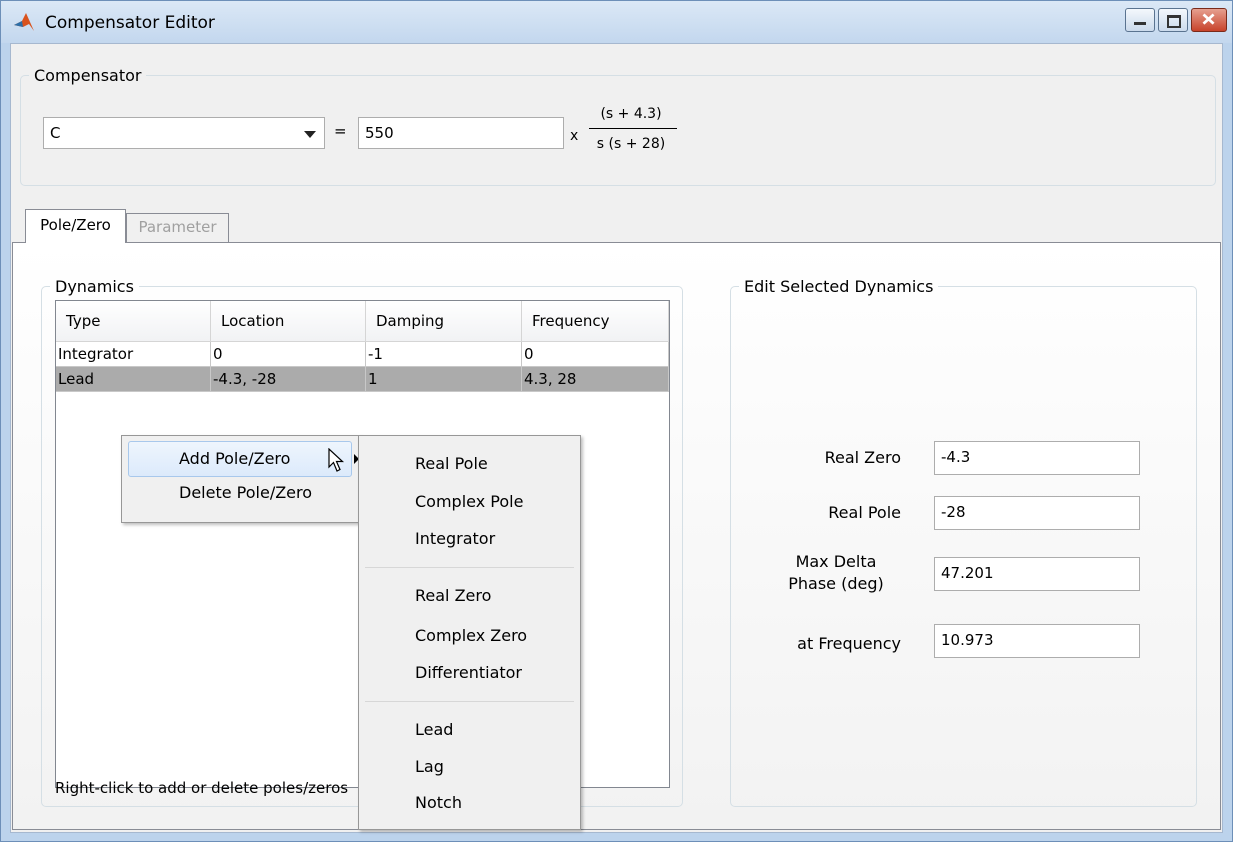 The height and width of the screenshot is (842, 1233). I want to click on window-title: Compensator Editor, so click(130, 23).